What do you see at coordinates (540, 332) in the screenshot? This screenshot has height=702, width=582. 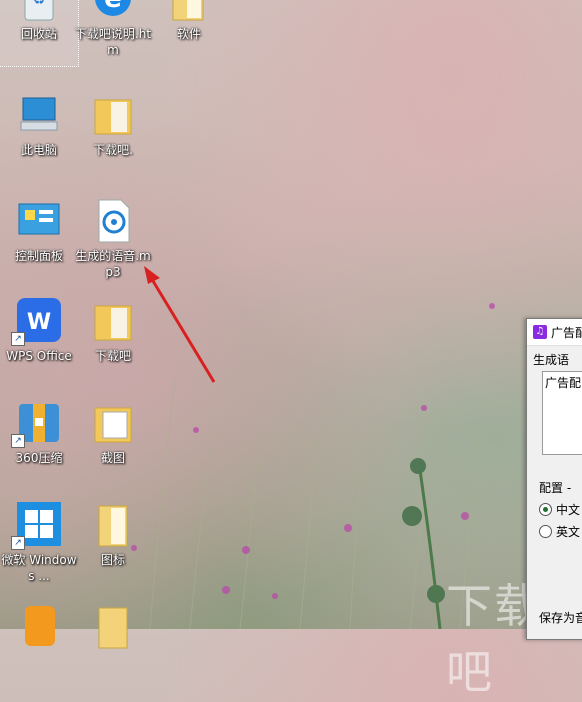 I see `music-note-icon: ♫` at bounding box center [540, 332].